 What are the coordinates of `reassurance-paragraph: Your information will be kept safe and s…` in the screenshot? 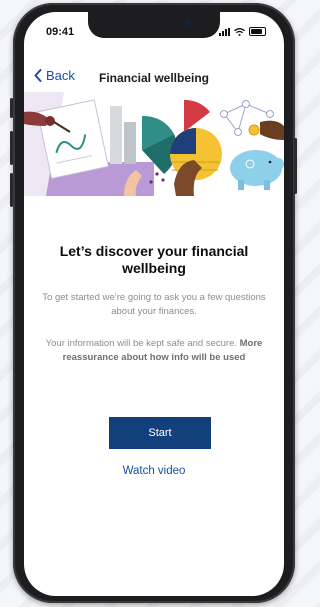 It's located at (154, 351).